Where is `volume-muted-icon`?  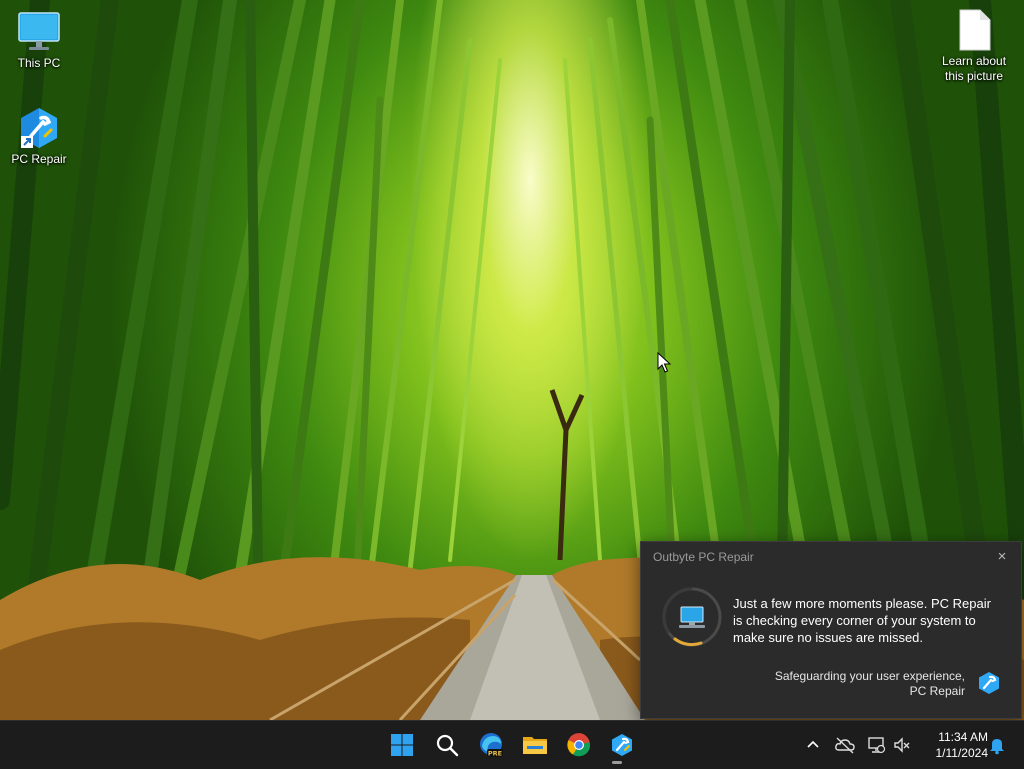
volume-muted-icon is located at coordinates (902, 745).